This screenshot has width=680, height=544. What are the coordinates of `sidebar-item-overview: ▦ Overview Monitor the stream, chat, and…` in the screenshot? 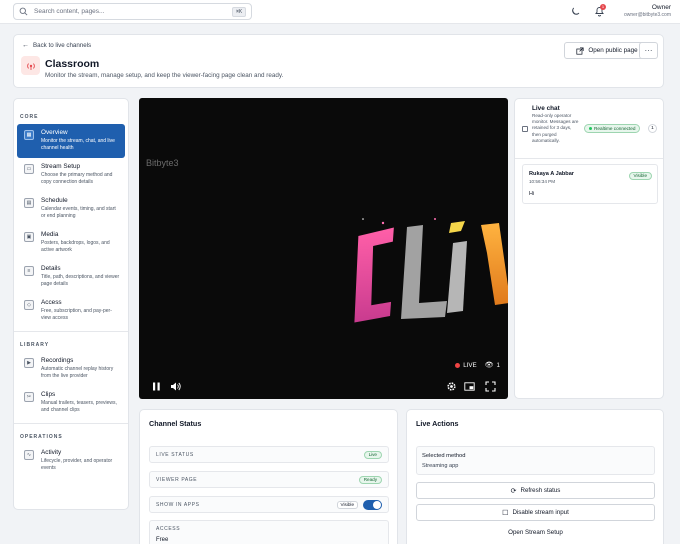 It's located at (71, 141).